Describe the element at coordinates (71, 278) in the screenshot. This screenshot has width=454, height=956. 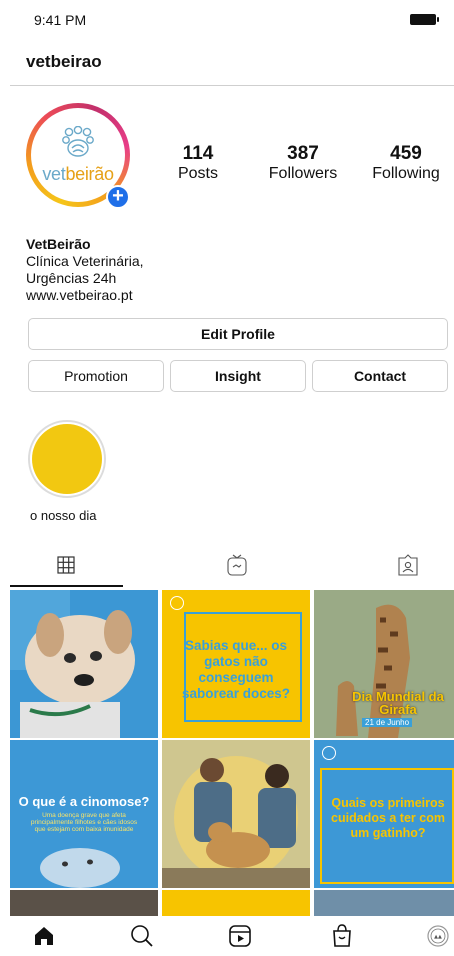
I see `bio-line: Urgências 24h` at that location.